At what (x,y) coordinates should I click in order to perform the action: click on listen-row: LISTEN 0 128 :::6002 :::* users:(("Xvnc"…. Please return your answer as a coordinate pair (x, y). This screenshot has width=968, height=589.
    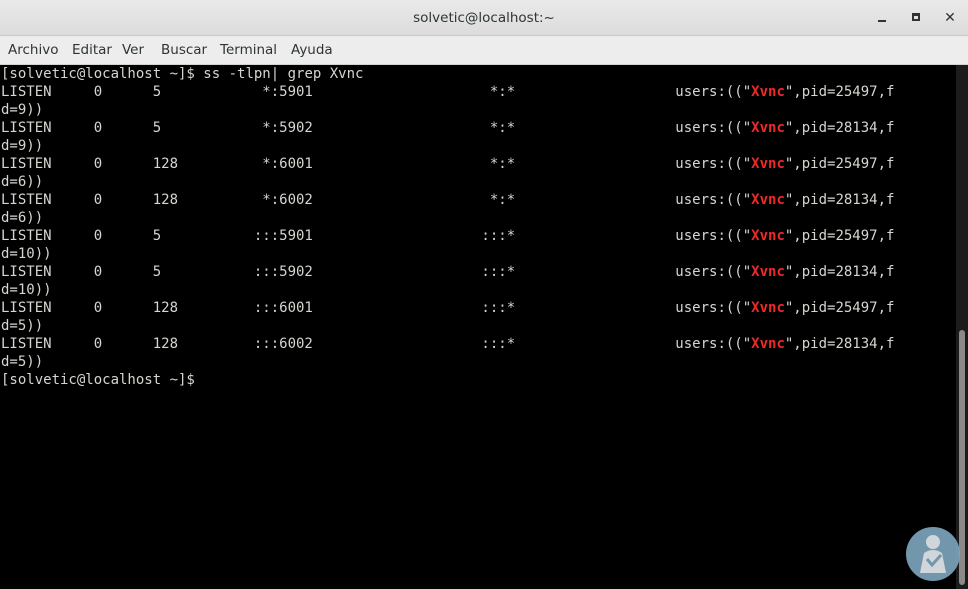
    Looking at the image, I should click on (448, 353).